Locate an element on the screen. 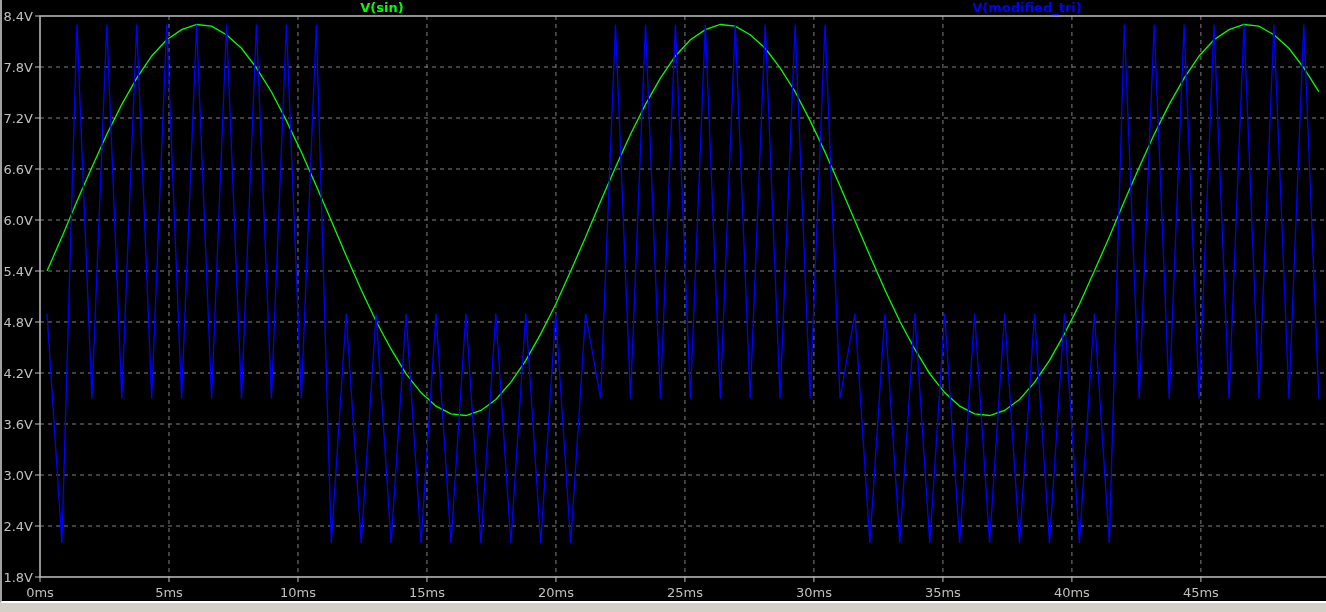 This screenshot has height=612, width=1326. axis-tick-label: 3.6V is located at coordinates (18, 424).